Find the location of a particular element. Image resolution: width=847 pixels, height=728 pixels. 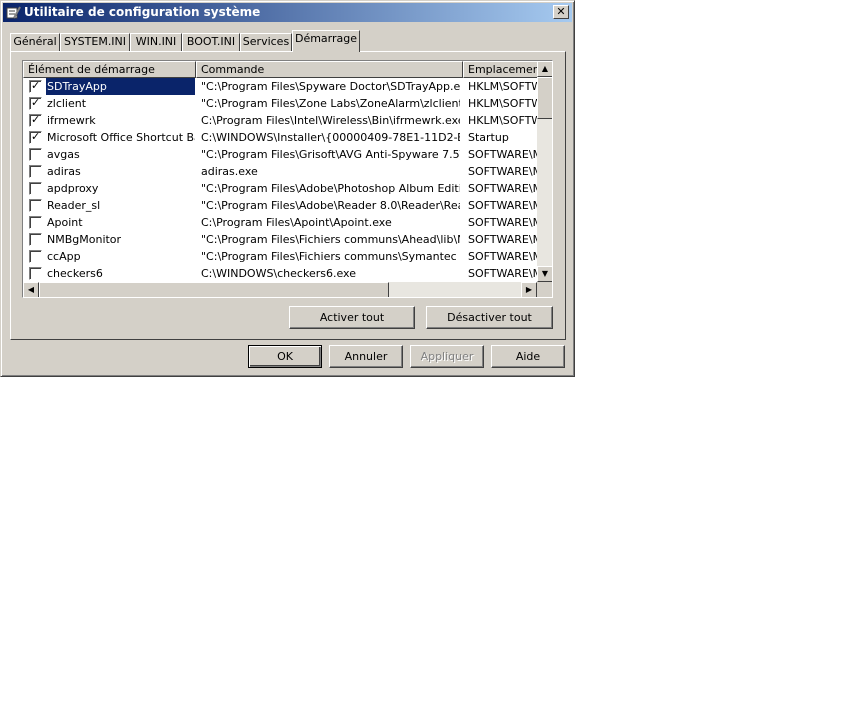

vertical-scroll-thumb is located at coordinates (544, 98).